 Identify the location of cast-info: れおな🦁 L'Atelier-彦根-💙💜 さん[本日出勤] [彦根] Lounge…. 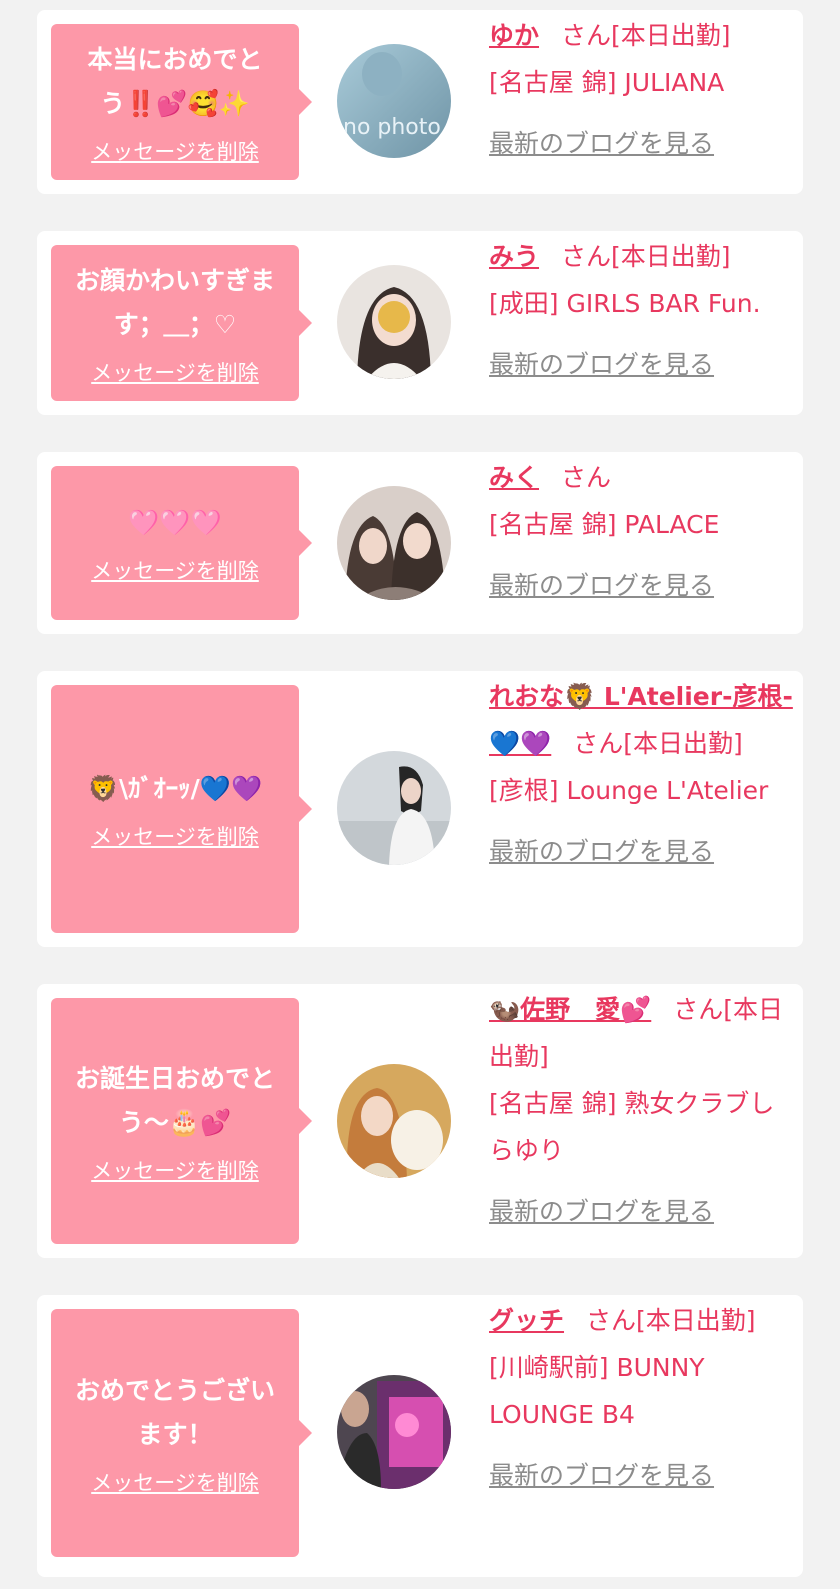
(642, 774).